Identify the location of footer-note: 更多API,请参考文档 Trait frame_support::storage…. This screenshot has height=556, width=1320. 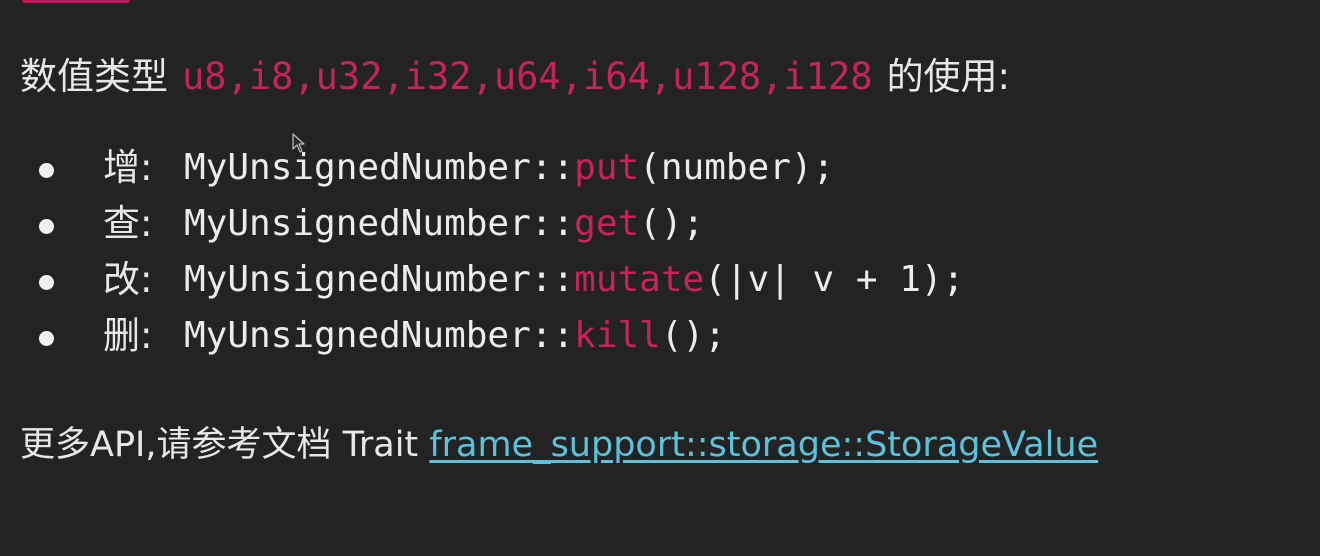
(559, 445).